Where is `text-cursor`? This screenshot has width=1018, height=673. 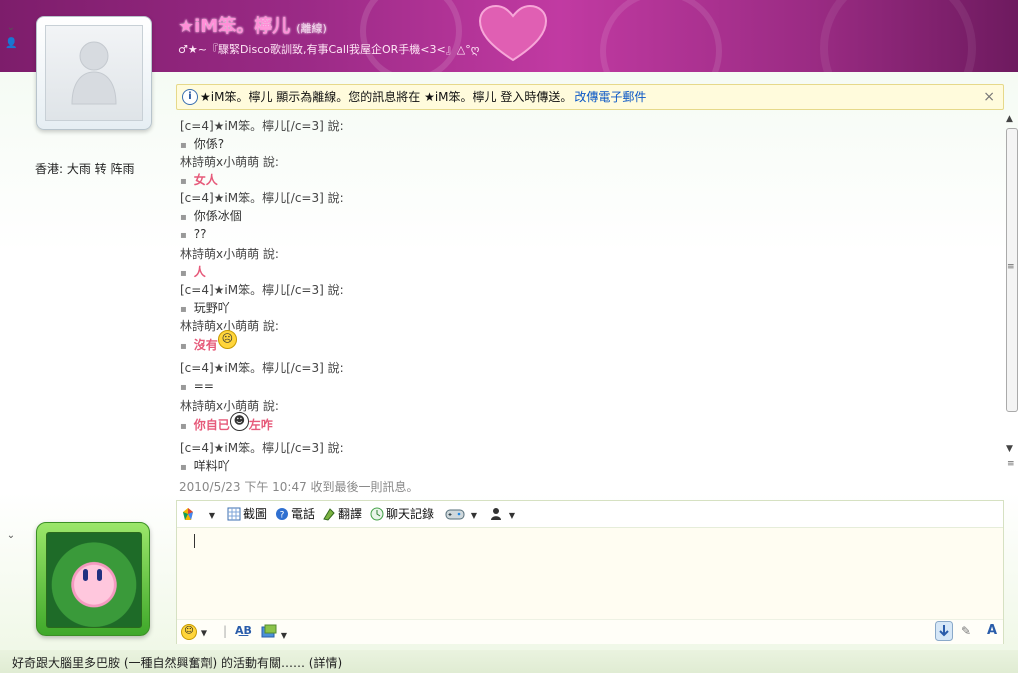
text-cursor is located at coordinates (194, 541).